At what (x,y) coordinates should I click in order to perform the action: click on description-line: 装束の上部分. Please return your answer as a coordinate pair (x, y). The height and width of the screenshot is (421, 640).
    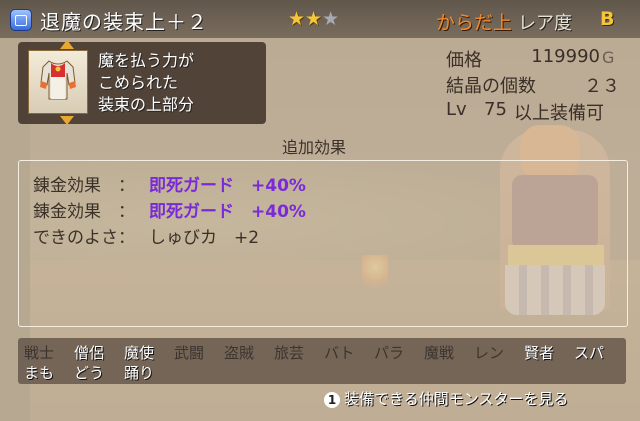
    Looking at the image, I should click on (146, 104).